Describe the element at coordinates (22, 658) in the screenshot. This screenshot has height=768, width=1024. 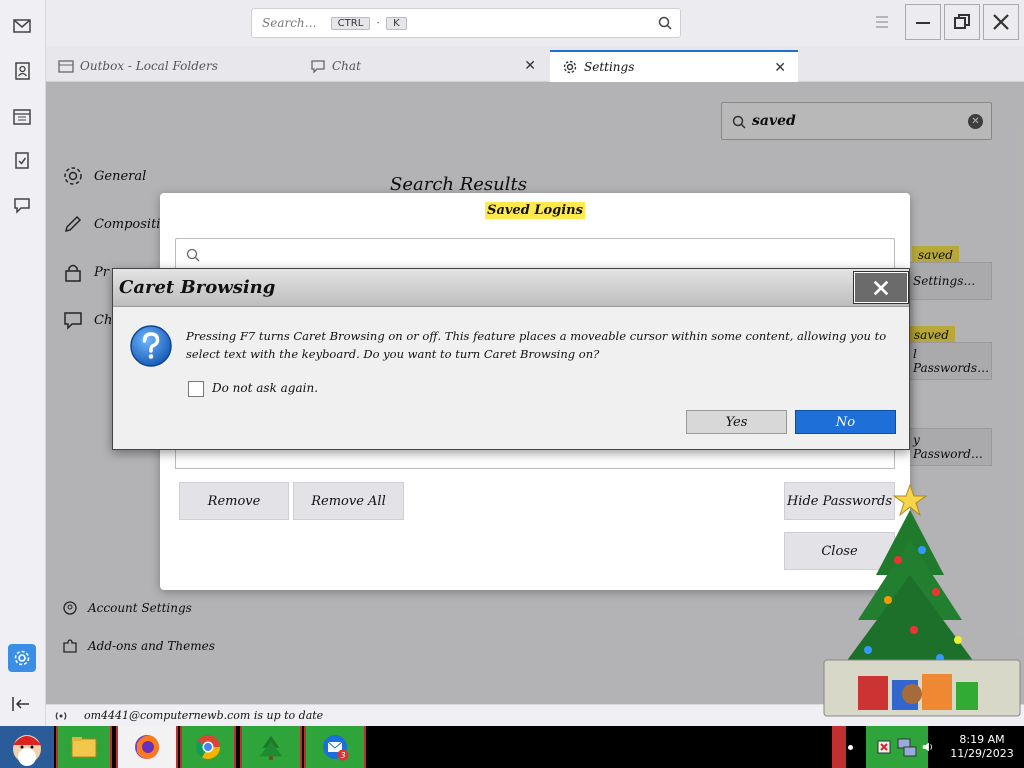
I see `settings-gear-icon` at that location.